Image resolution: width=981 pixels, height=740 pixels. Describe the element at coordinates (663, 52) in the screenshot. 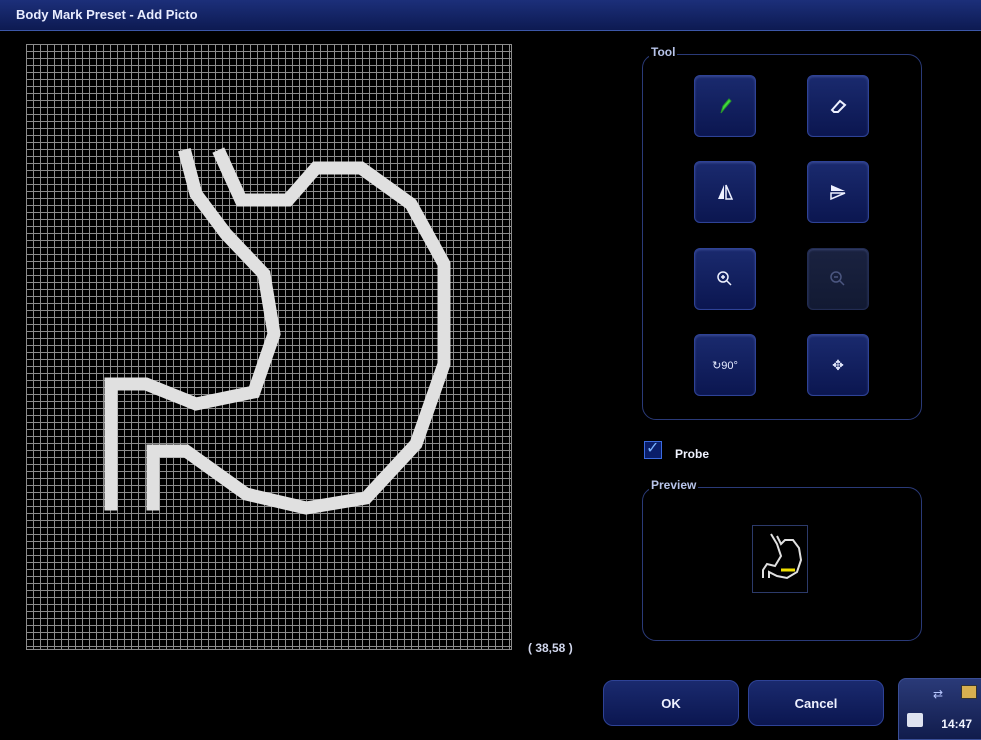

I see `tool-group-title: Tool` at that location.